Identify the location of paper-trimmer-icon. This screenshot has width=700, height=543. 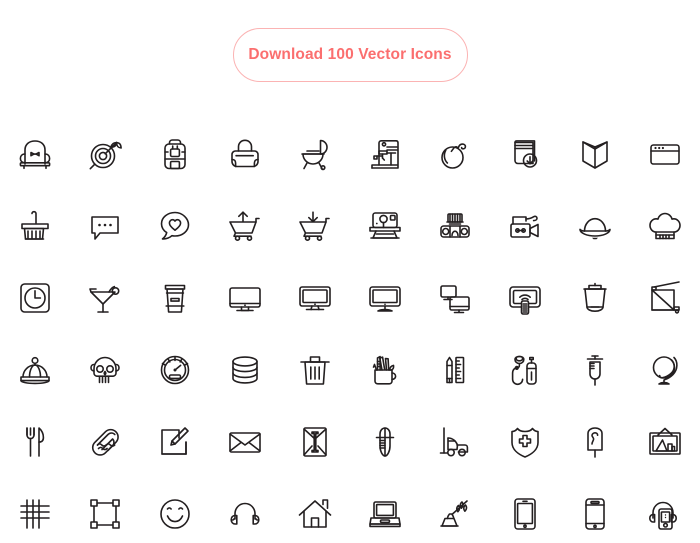
(665, 298).